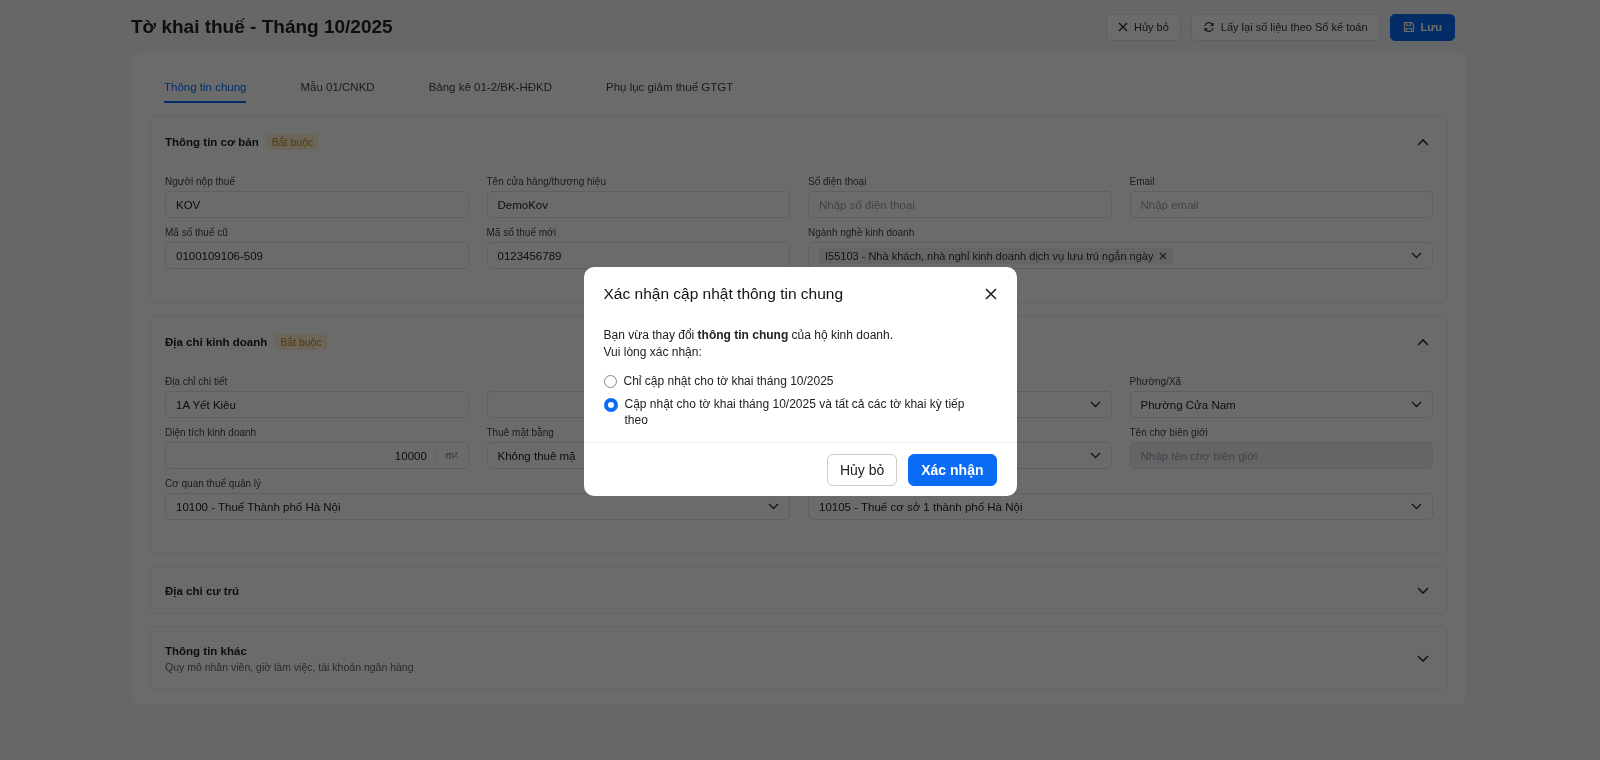  I want to click on section-subtitle: Quy mô nhân viên, giờ làm việc, tài khoản ngân hàng, so click(289, 667).